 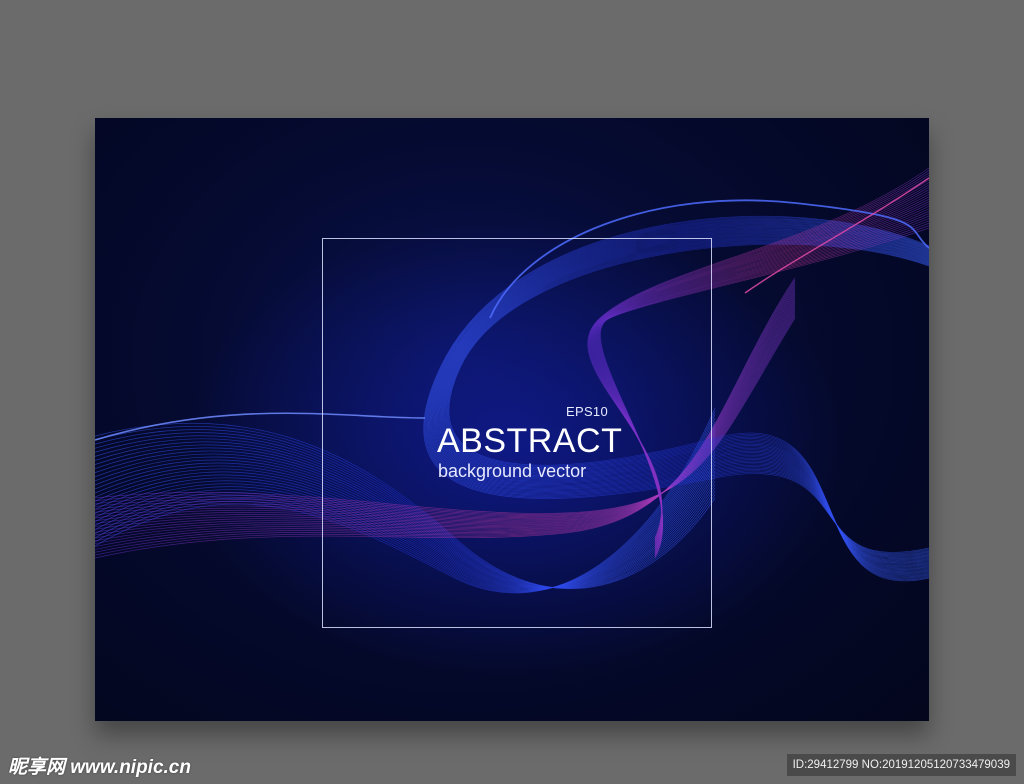 I want to click on artwork-title: ABSTRACT, so click(x=530, y=441).